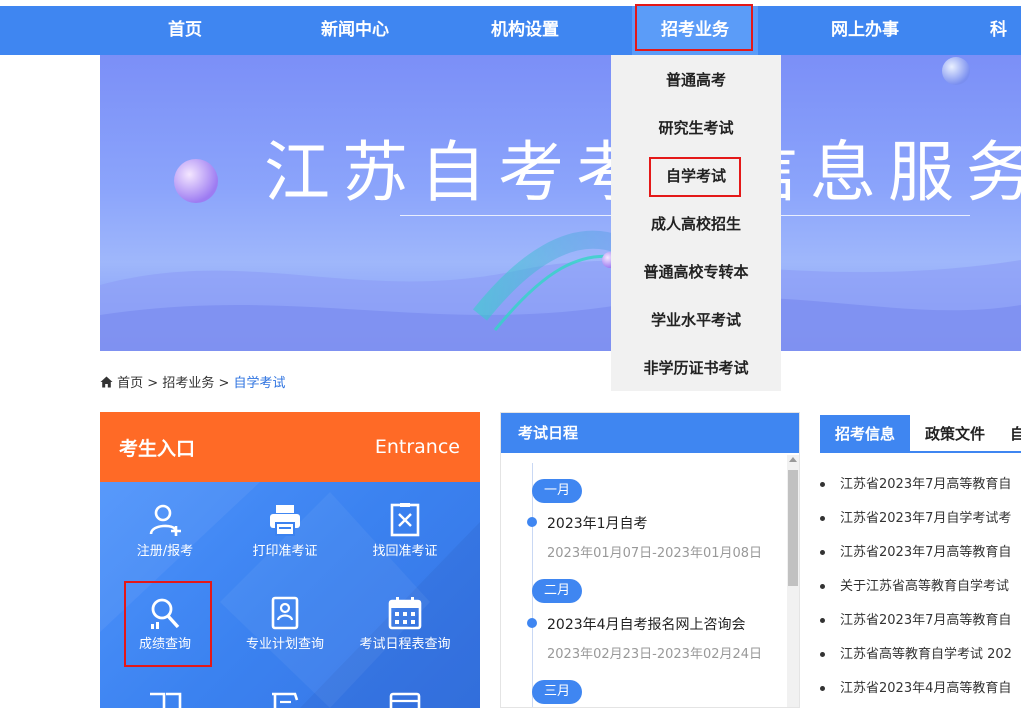 This screenshot has width=1021, height=708. What do you see at coordinates (650, 433) in the screenshot?
I see `schedule-title: 考试日程` at bounding box center [650, 433].